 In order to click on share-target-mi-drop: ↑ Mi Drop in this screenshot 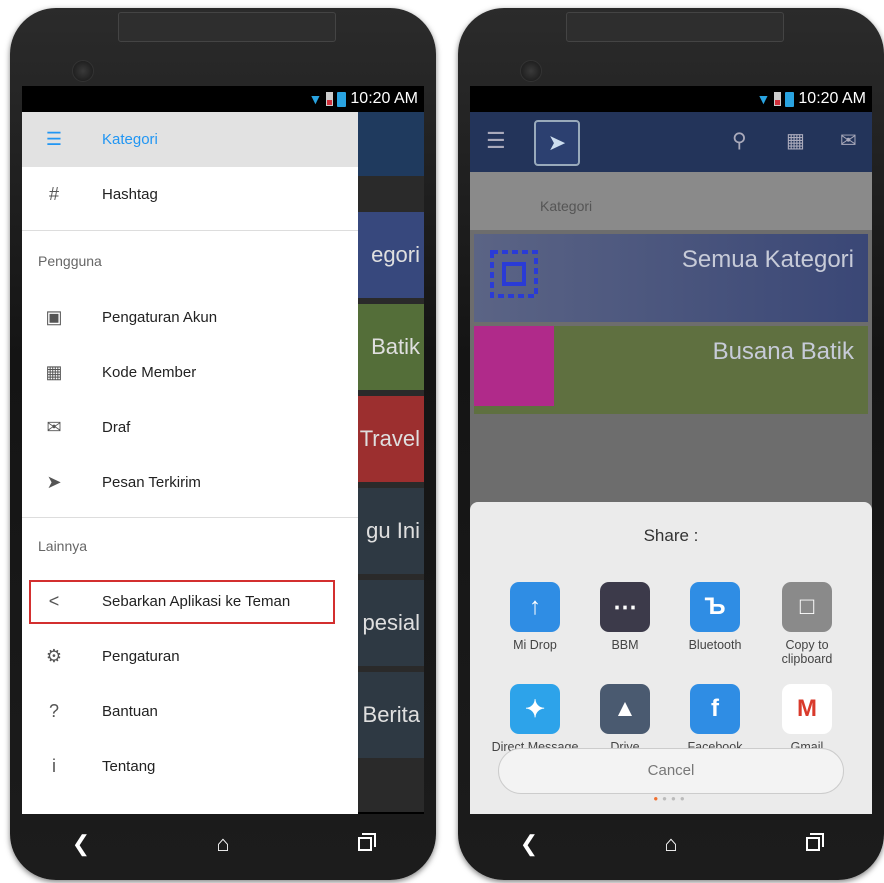, I will do `click(535, 617)`.